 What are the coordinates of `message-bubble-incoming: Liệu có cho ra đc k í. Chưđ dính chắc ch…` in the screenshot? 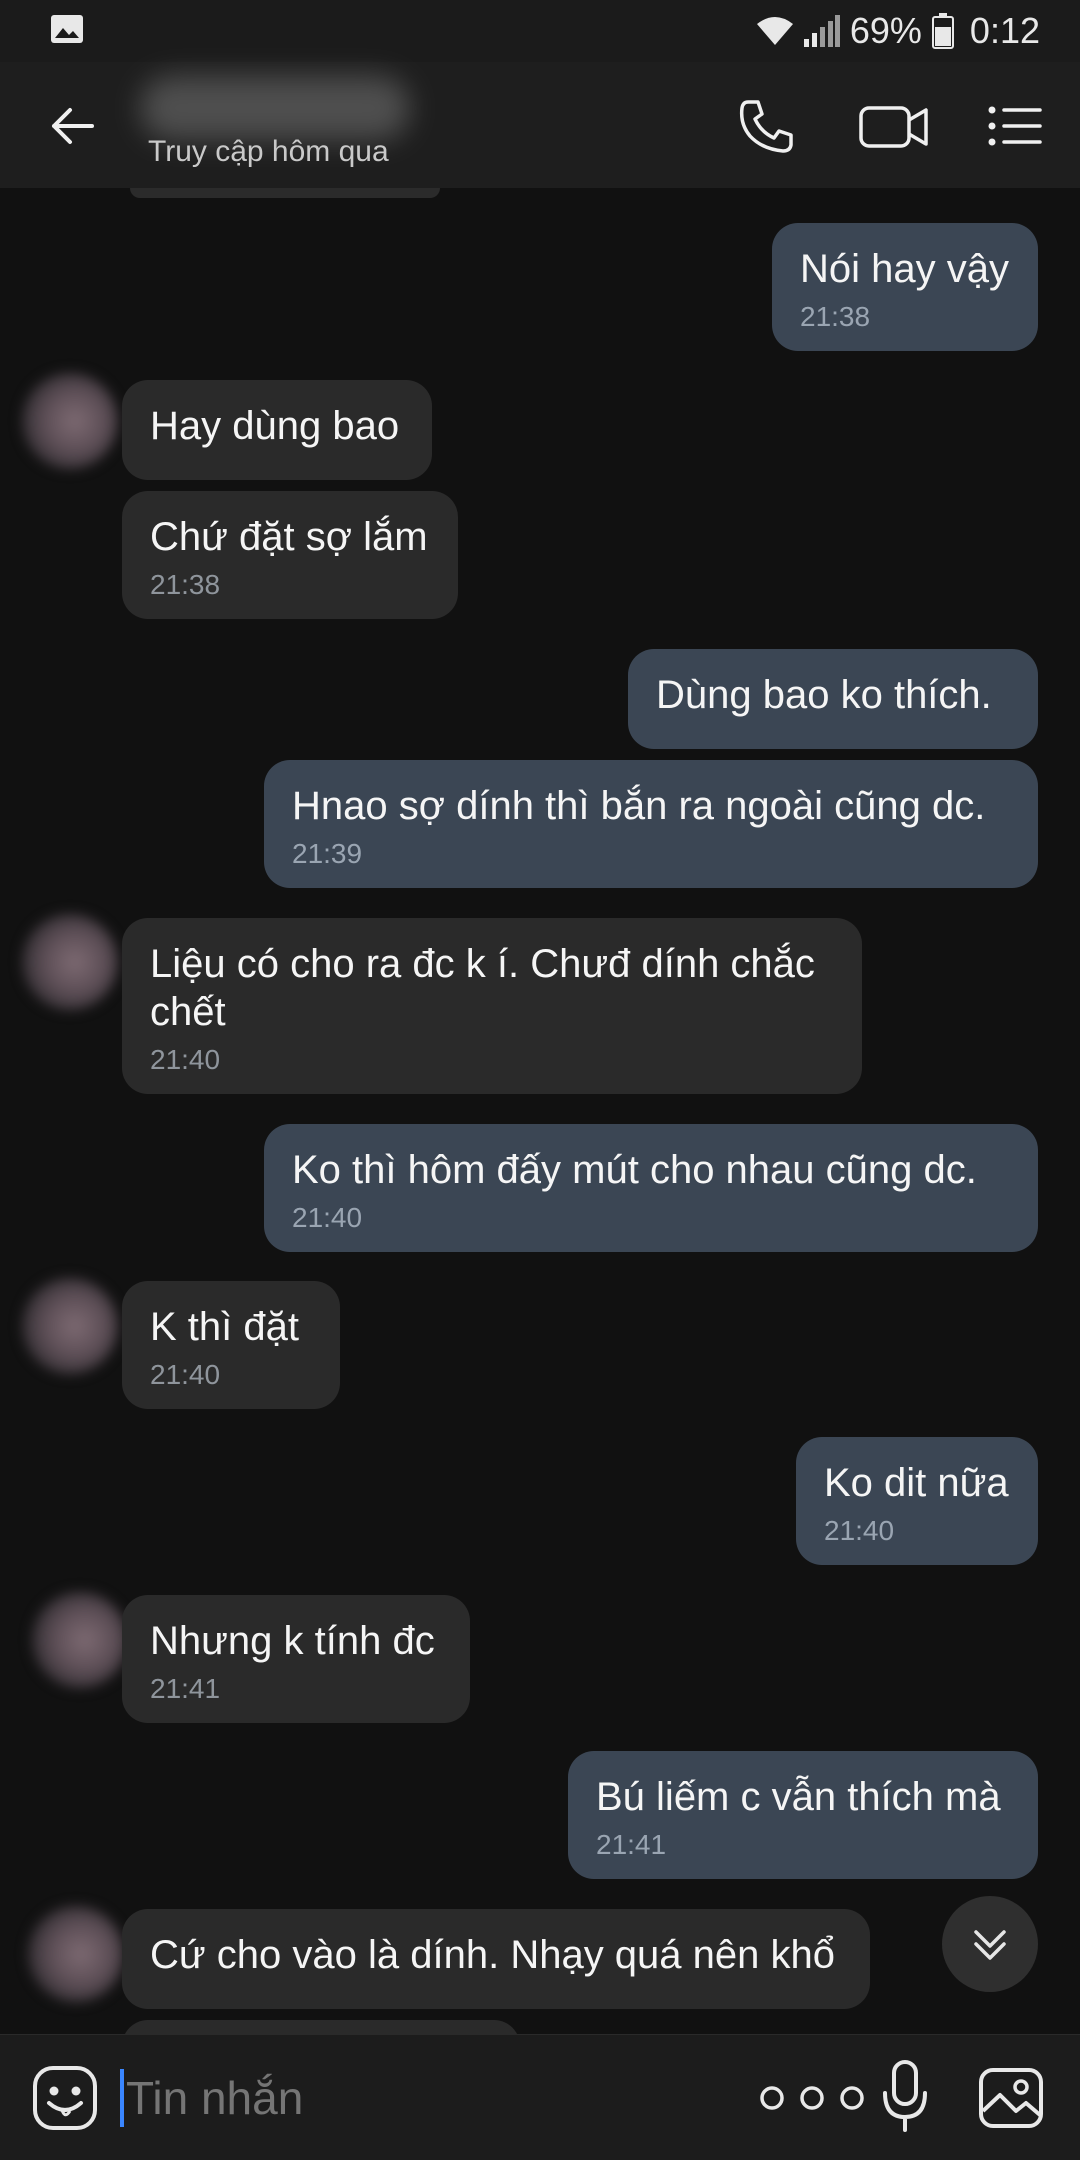 It's located at (492, 1006).